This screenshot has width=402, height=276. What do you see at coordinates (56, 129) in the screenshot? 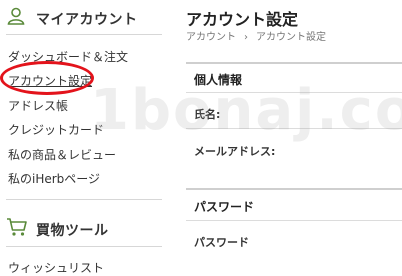
I see `nav-credit-cards: クレジットカード` at bounding box center [56, 129].